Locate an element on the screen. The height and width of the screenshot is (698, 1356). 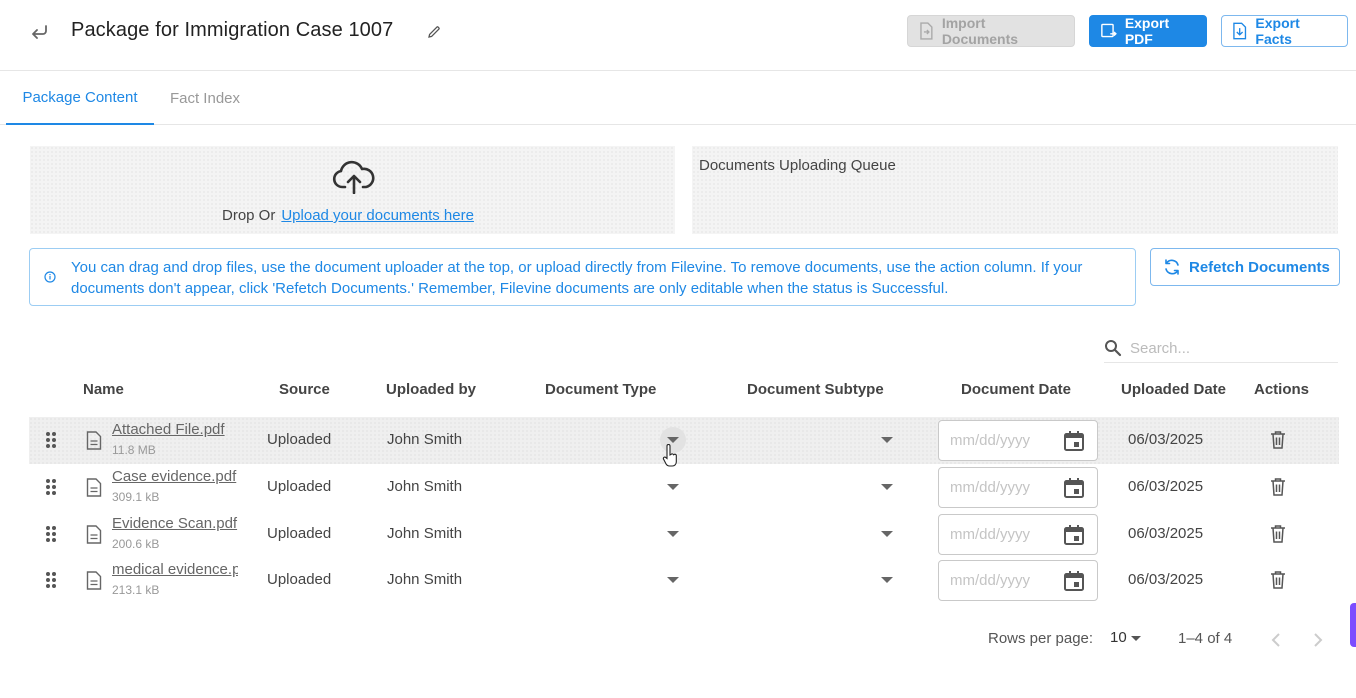
dropzone-text: Drop Or Upload your documents here is located at coordinates (348, 215).